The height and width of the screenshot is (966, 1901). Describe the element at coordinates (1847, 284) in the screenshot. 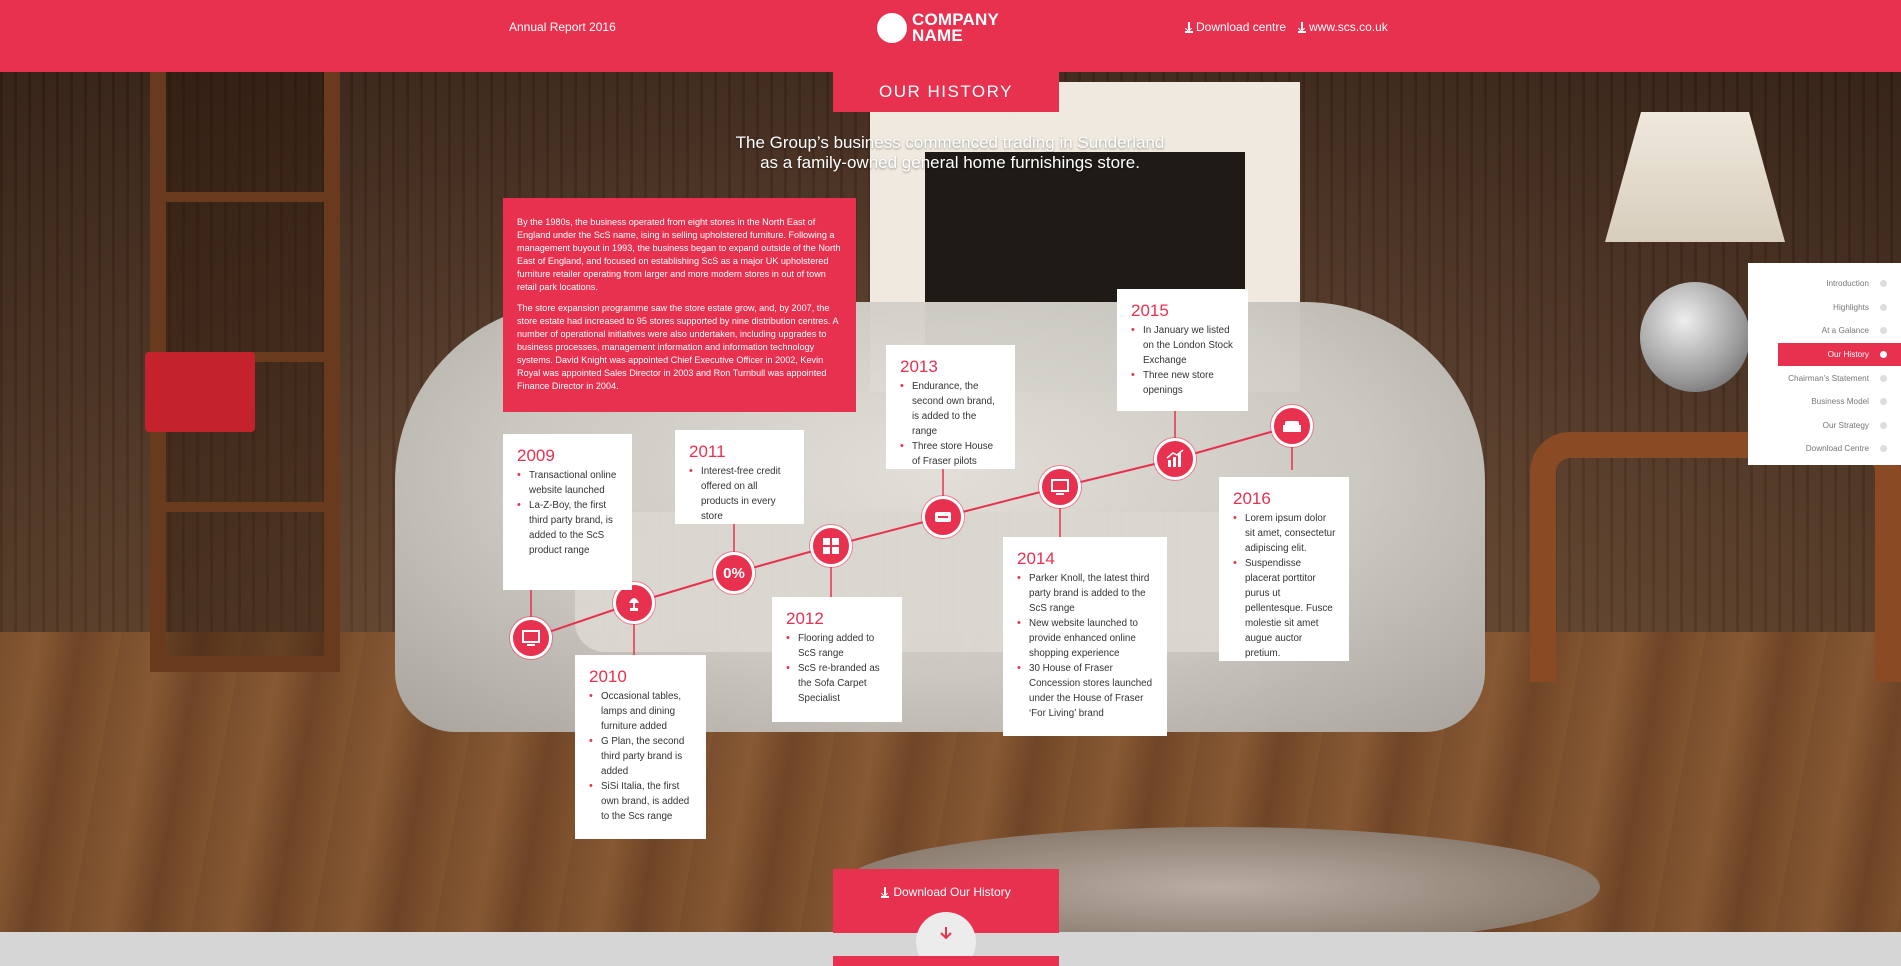

I see `side-nav-label: Introduction` at that location.